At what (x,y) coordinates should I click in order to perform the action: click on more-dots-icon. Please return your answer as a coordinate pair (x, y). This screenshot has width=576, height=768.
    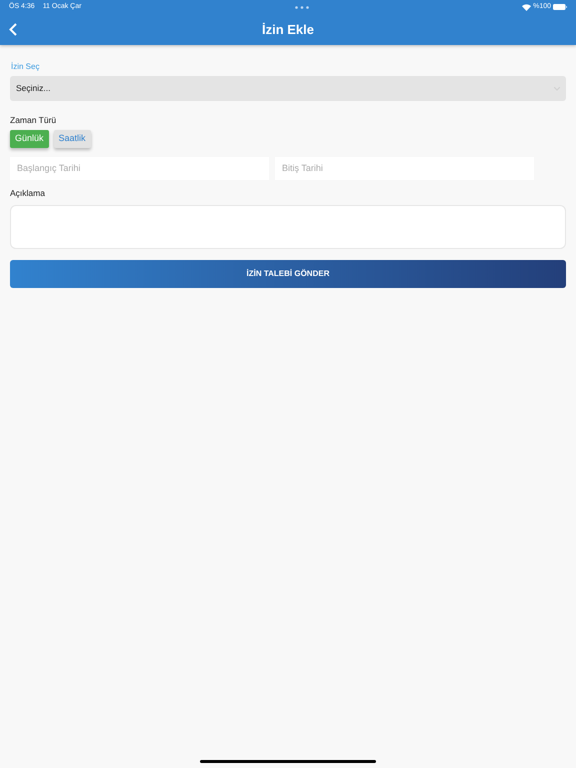
    Looking at the image, I should click on (301, 7).